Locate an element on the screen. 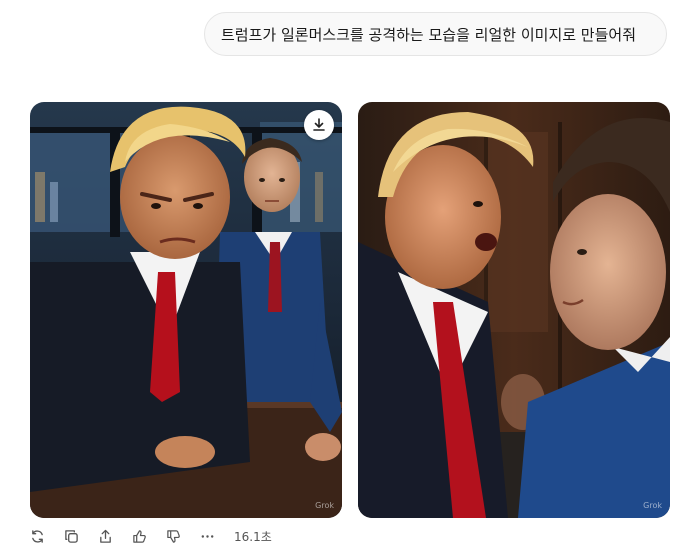  more-icon is located at coordinates (207, 536).